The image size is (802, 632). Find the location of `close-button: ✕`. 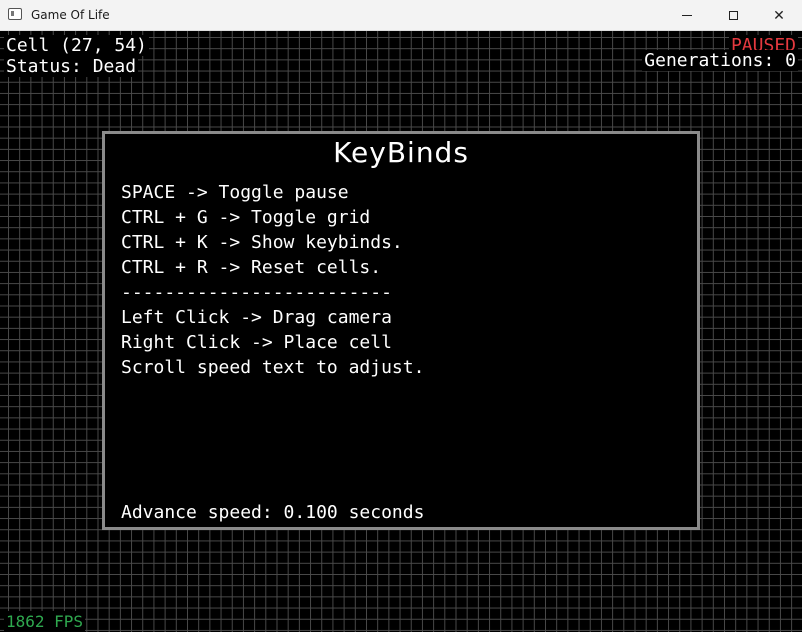

close-button: ✕ is located at coordinates (779, 15).